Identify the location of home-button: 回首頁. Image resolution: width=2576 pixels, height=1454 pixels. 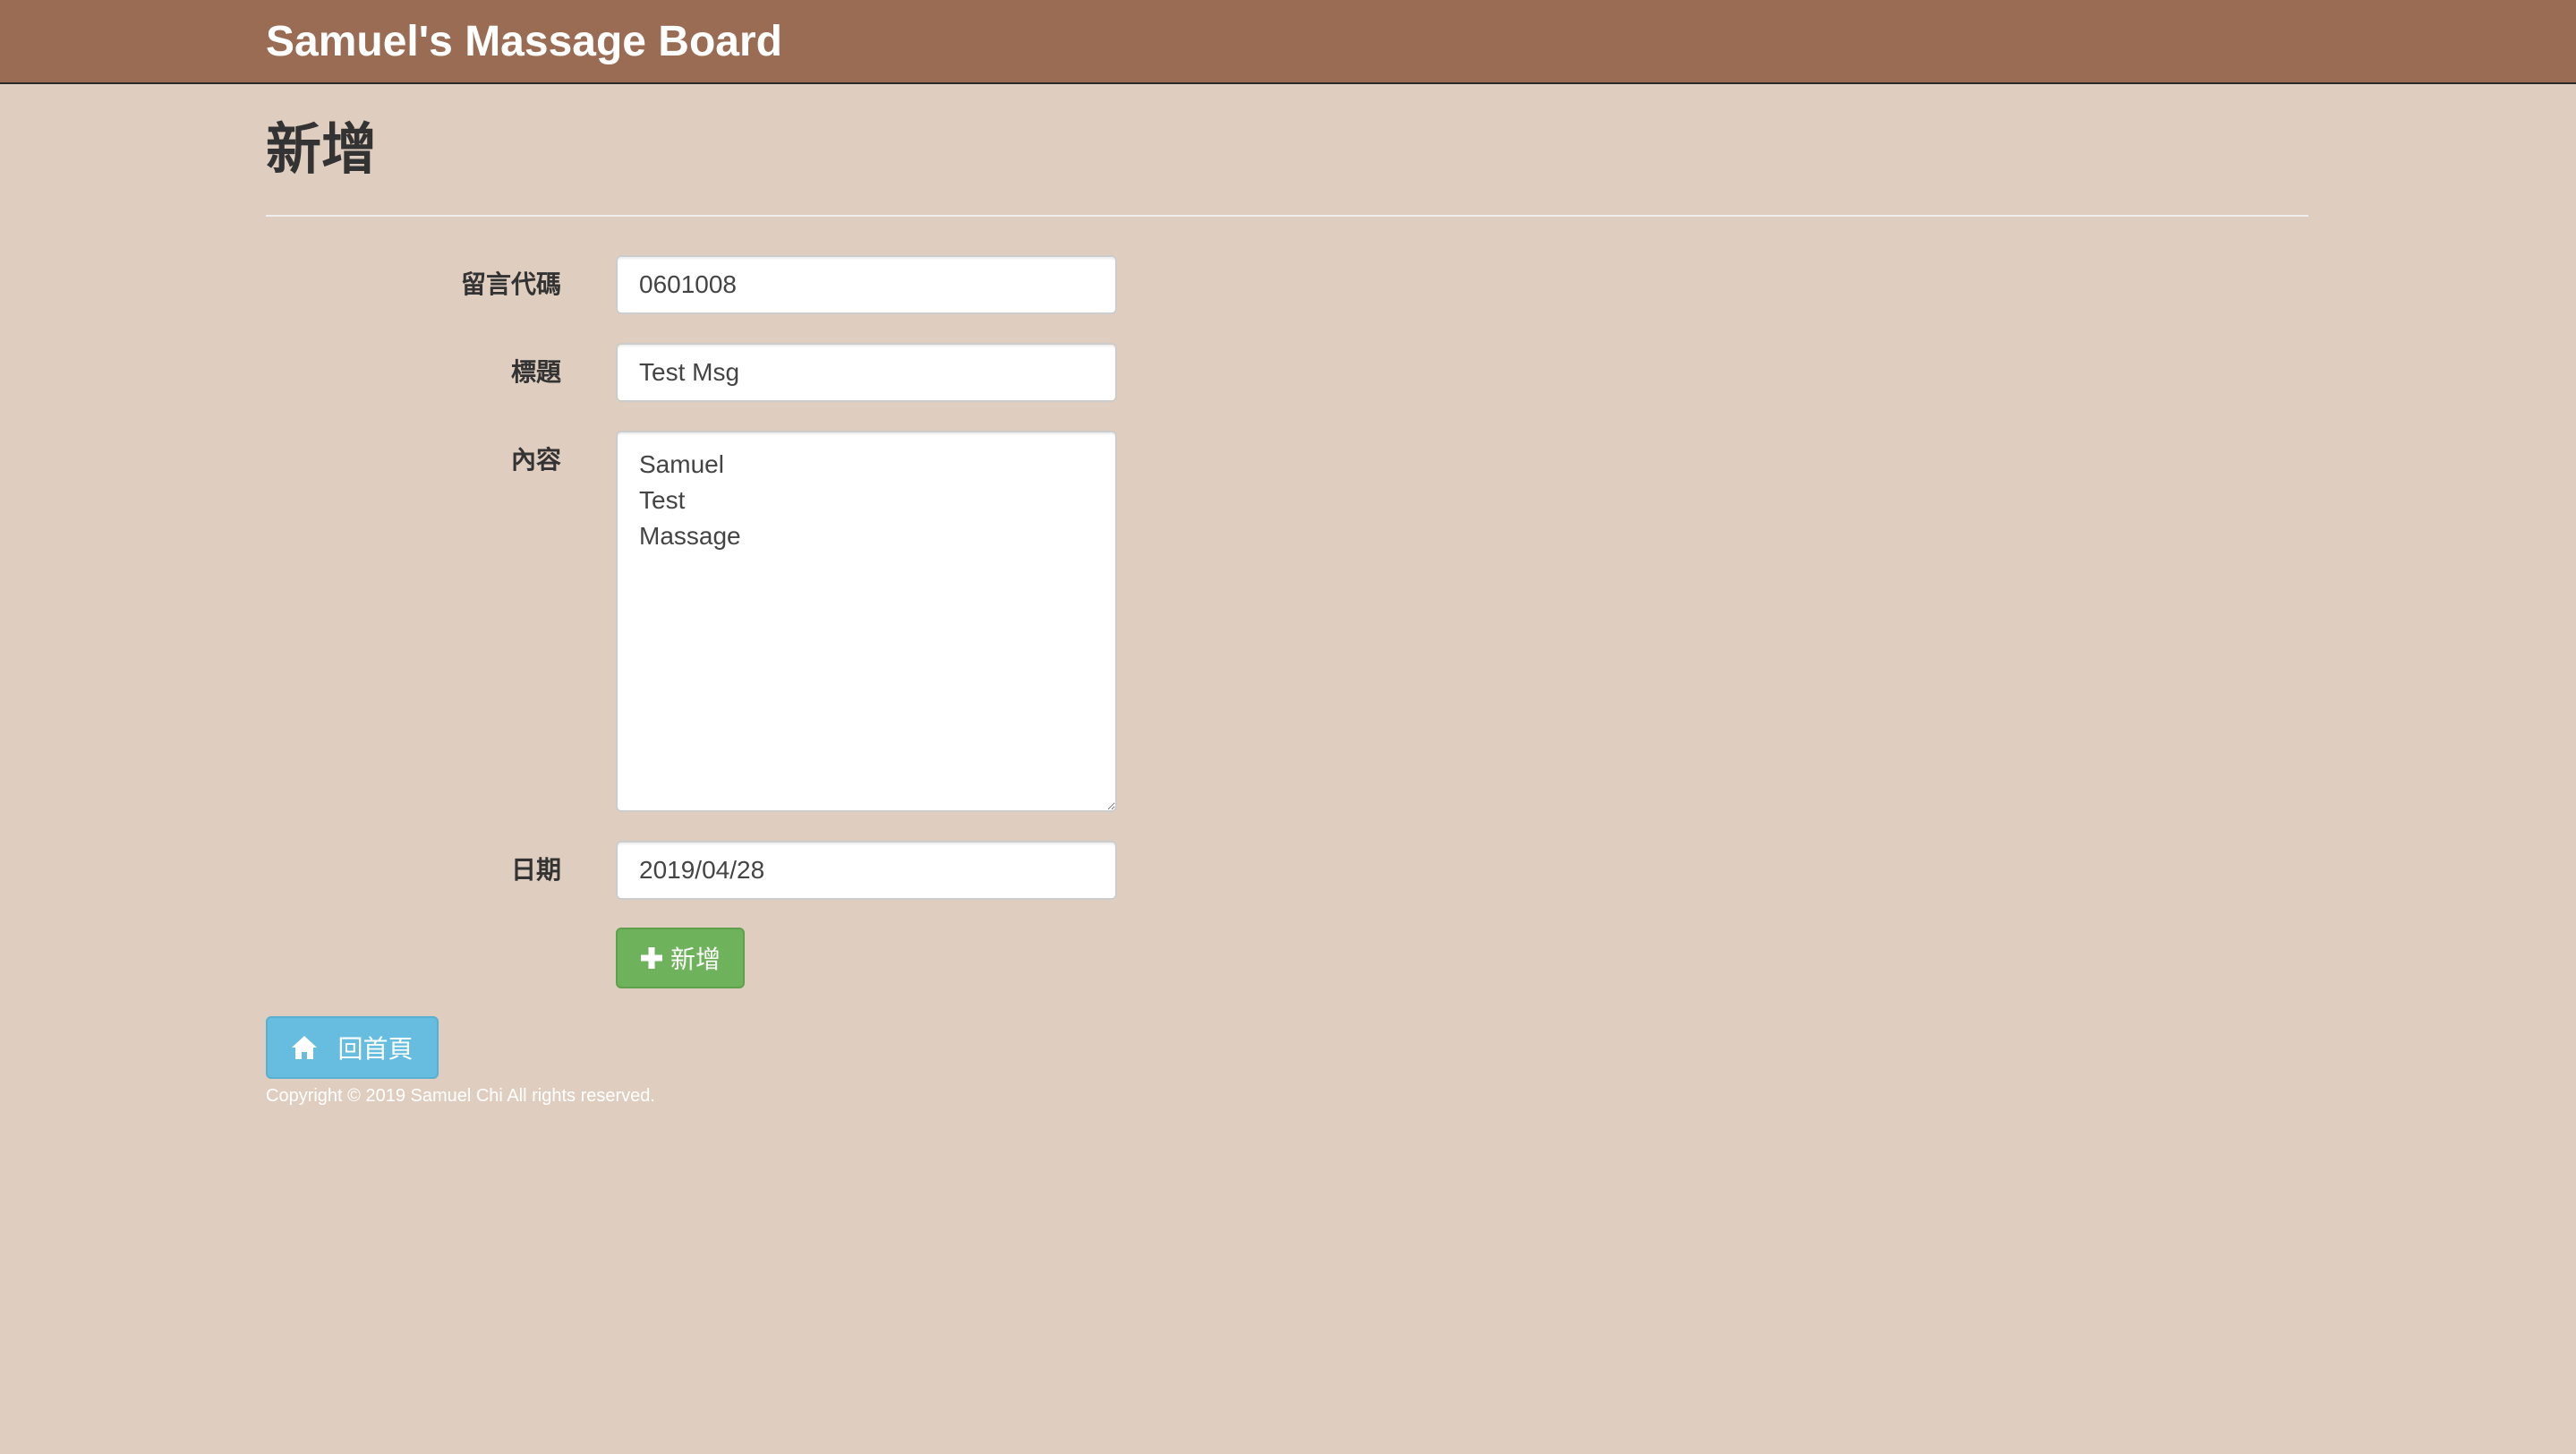
(352, 1047).